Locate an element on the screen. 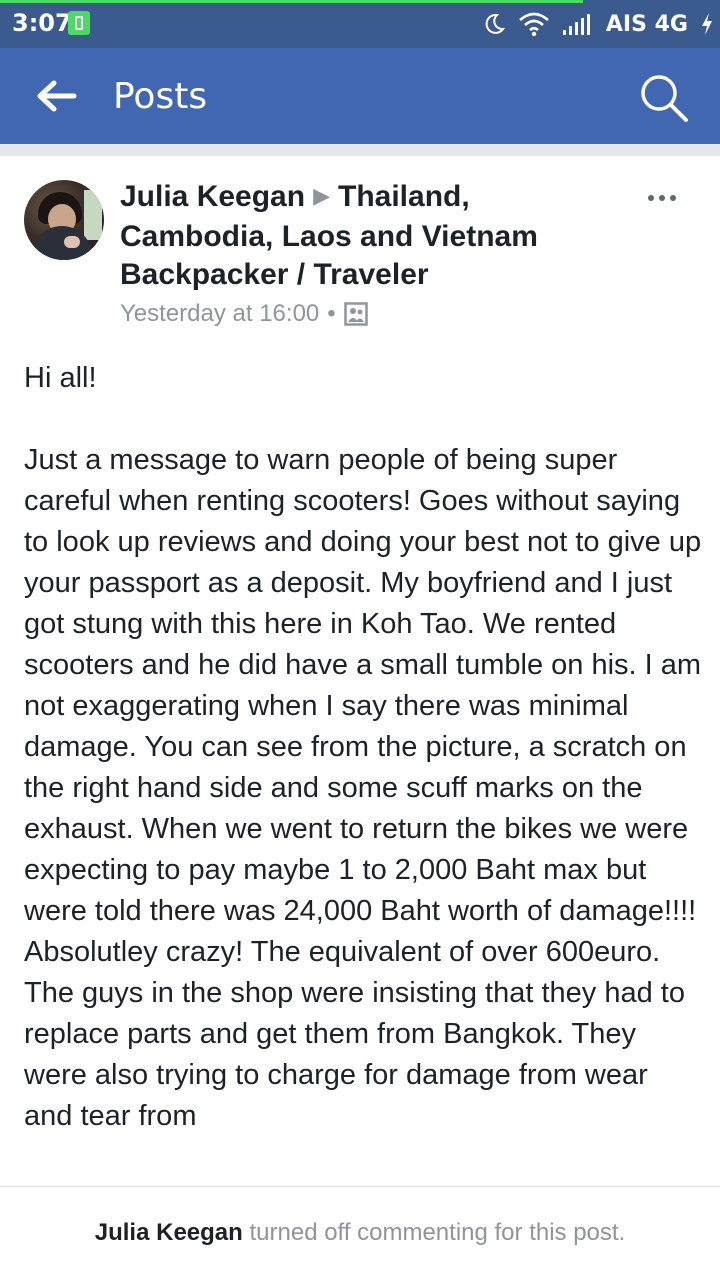 The height and width of the screenshot is (1280, 720). header-divider is located at coordinates (360, 150).